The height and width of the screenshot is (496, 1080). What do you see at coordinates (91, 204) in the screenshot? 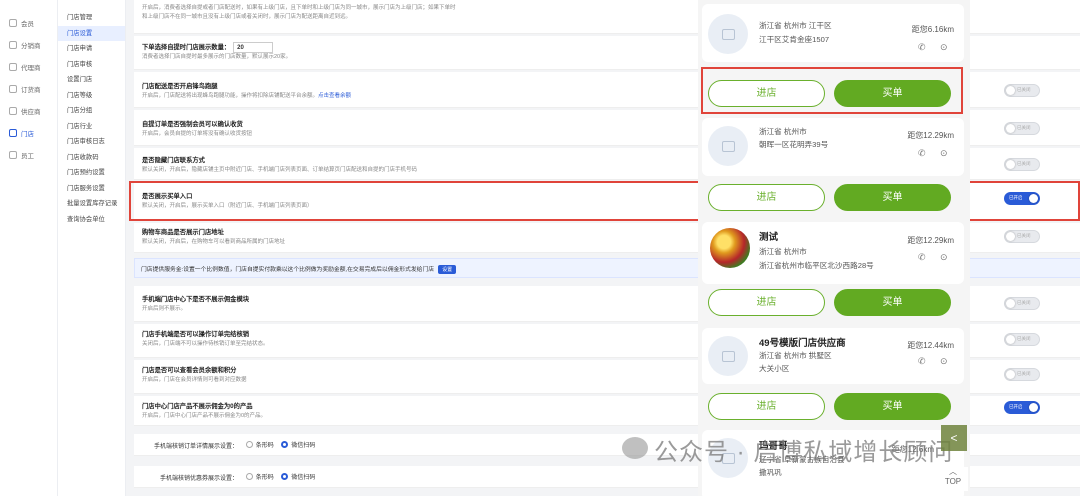
I see `subnav-item: 批量设置库存记录` at bounding box center [91, 204].